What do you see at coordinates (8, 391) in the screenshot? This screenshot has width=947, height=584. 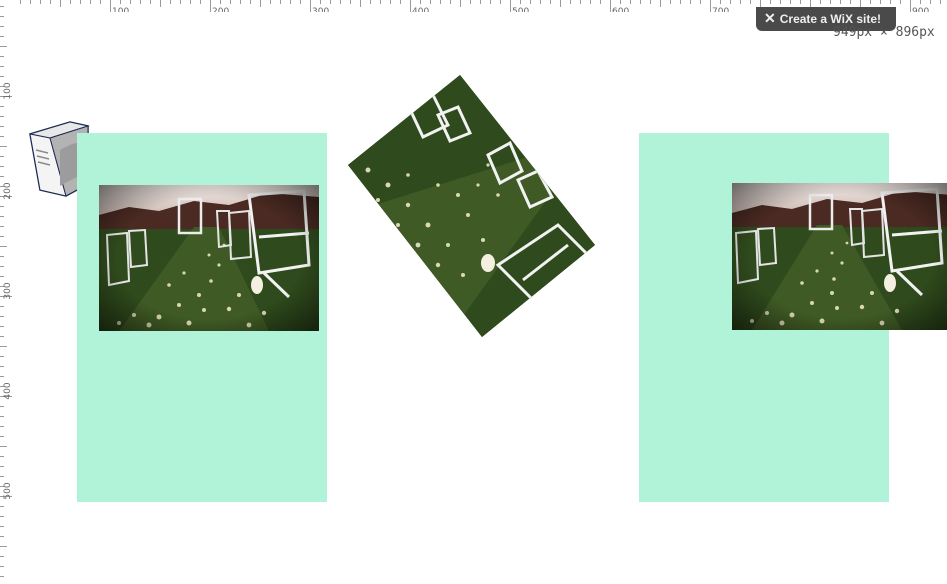 I see `ruler-label: 400` at bounding box center [8, 391].